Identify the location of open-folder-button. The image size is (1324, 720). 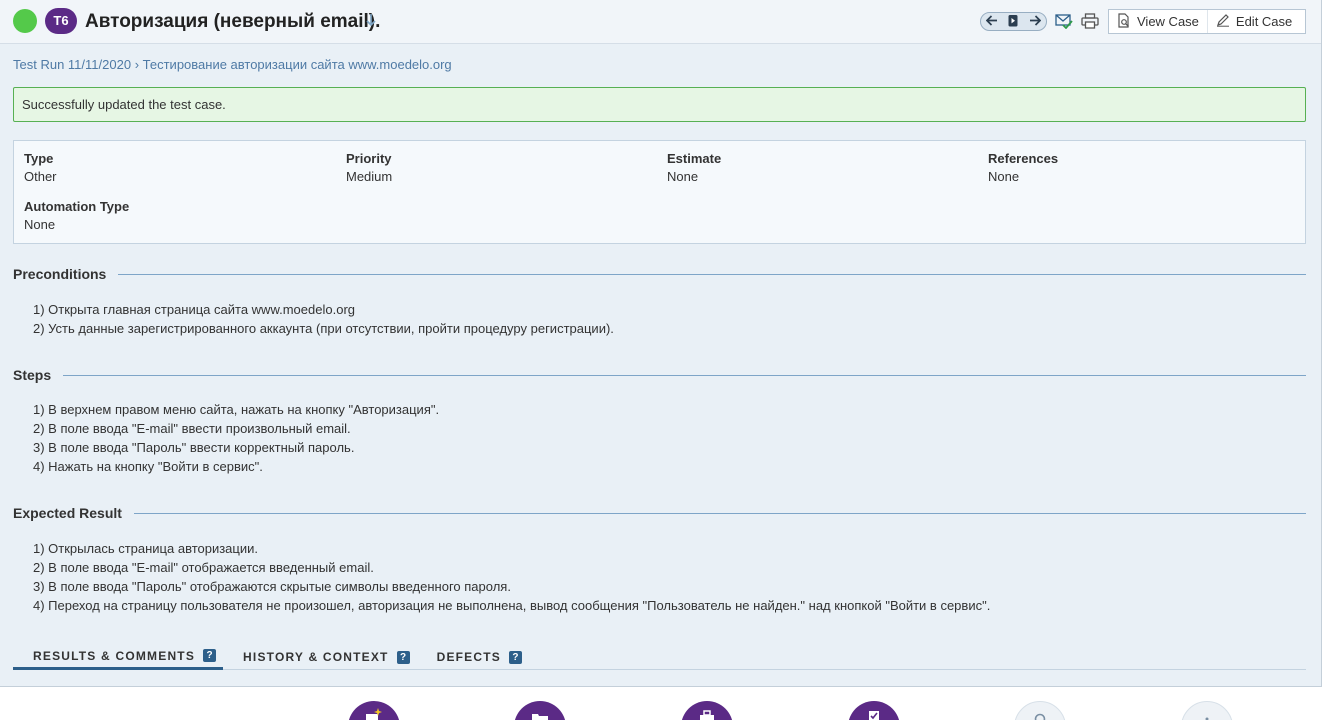
(540, 710).